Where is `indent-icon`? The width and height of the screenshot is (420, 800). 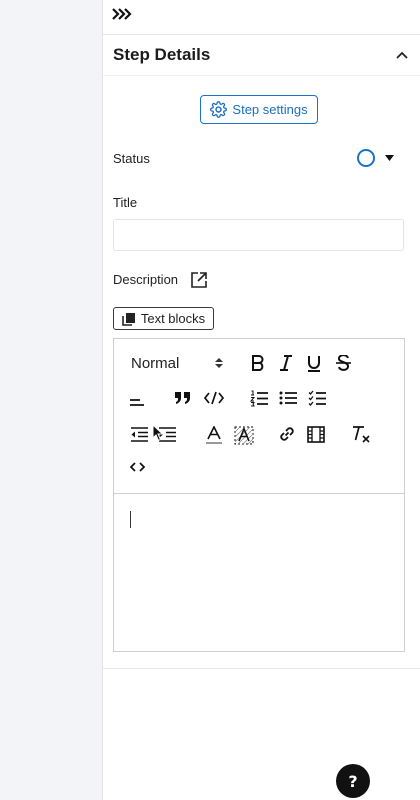 indent-icon is located at coordinates (167, 434).